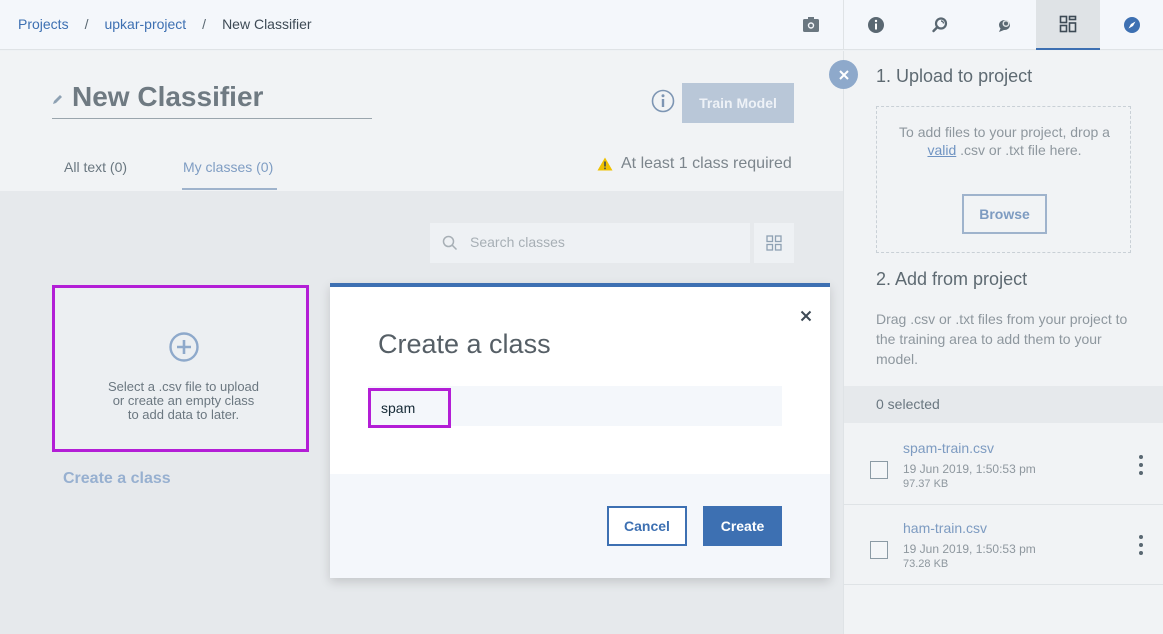 Image resolution: width=1163 pixels, height=634 pixels. I want to click on search-tool-icon, so click(940, 25).